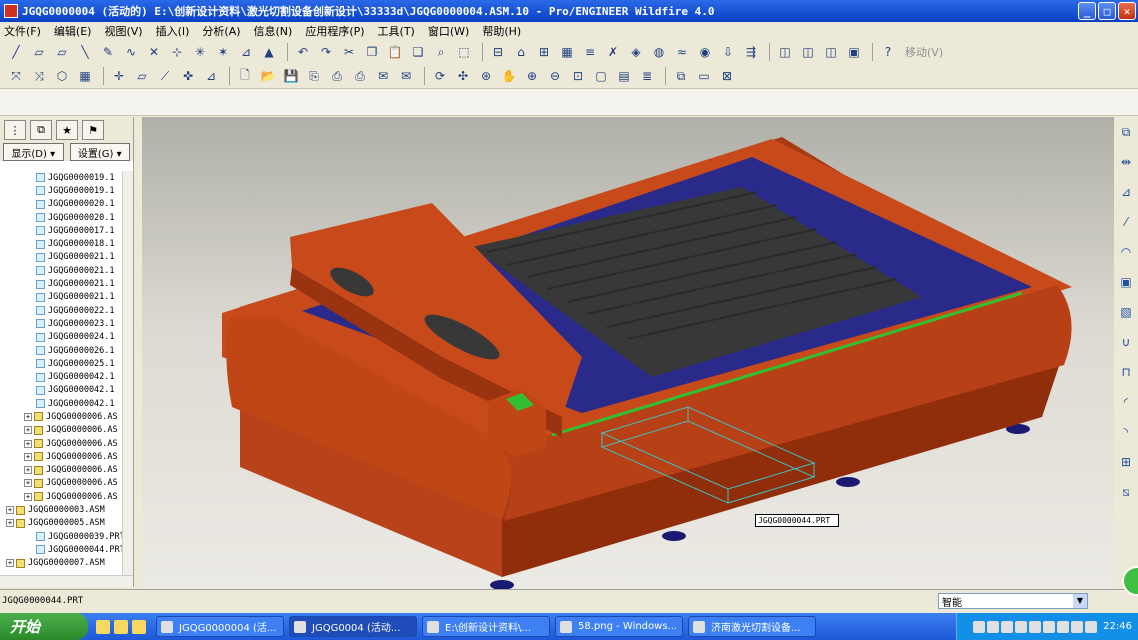  I want to click on zoom-out-icon: ⊖, so click(555, 76).